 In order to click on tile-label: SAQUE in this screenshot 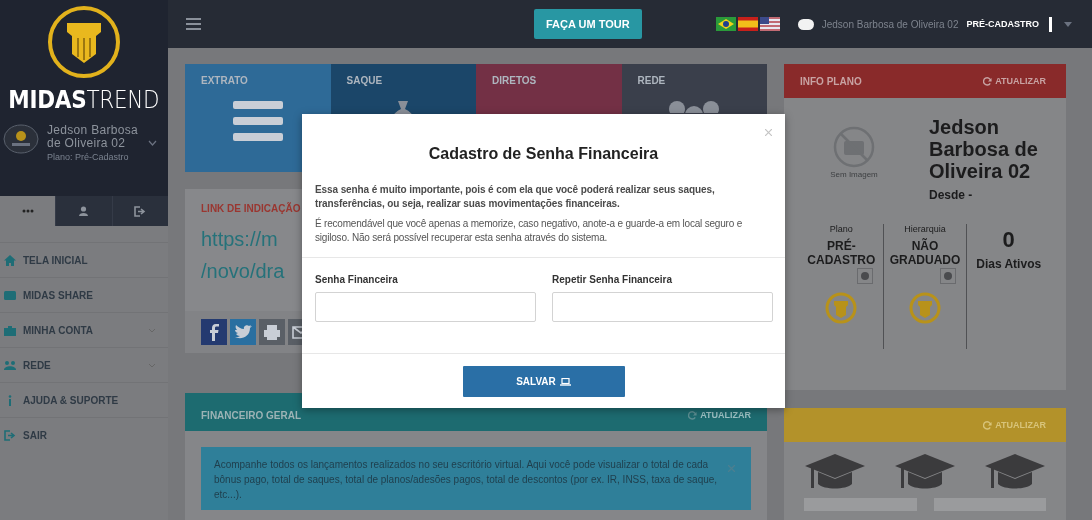, I will do `click(365, 80)`.